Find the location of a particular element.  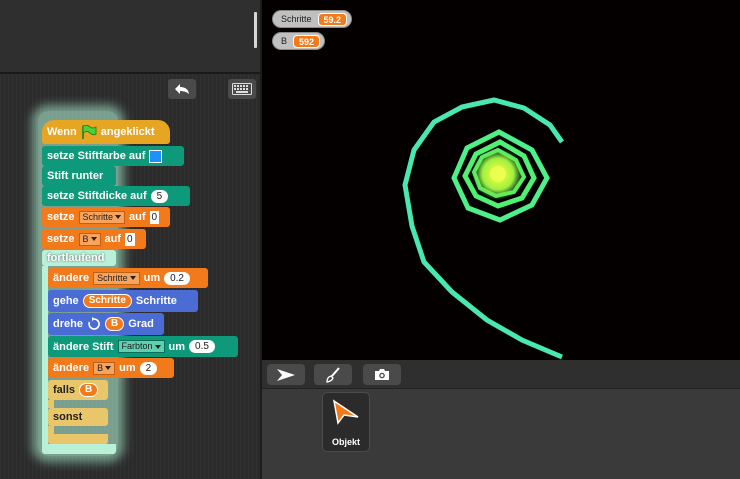

block-label: falls is located at coordinates (64, 390).